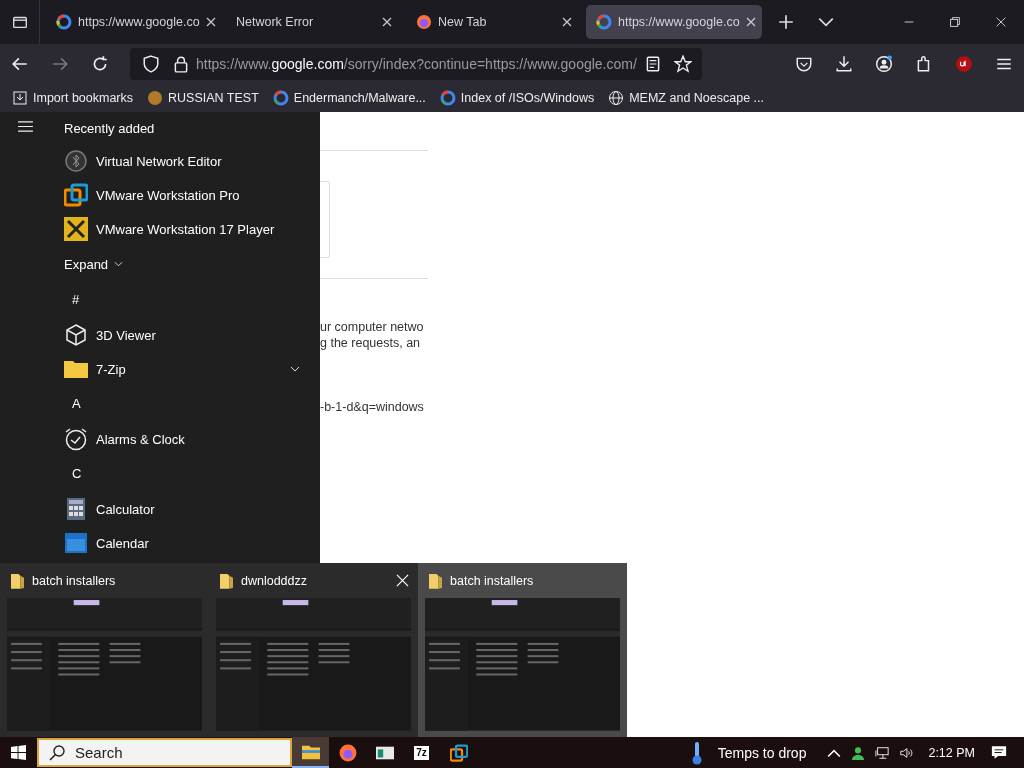 The height and width of the screenshot is (768, 1024). Describe the element at coordinates (76, 509) in the screenshot. I see `calculator-icon` at that location.